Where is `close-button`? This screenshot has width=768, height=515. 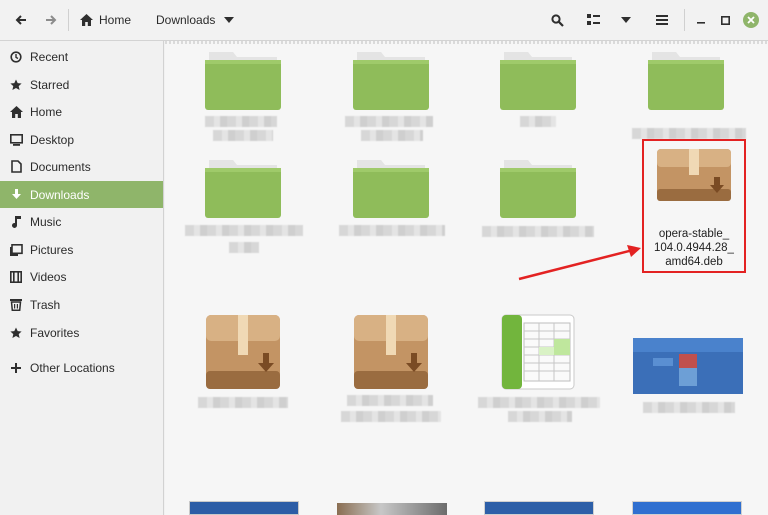
close-button is located at coordinates (751, 20).